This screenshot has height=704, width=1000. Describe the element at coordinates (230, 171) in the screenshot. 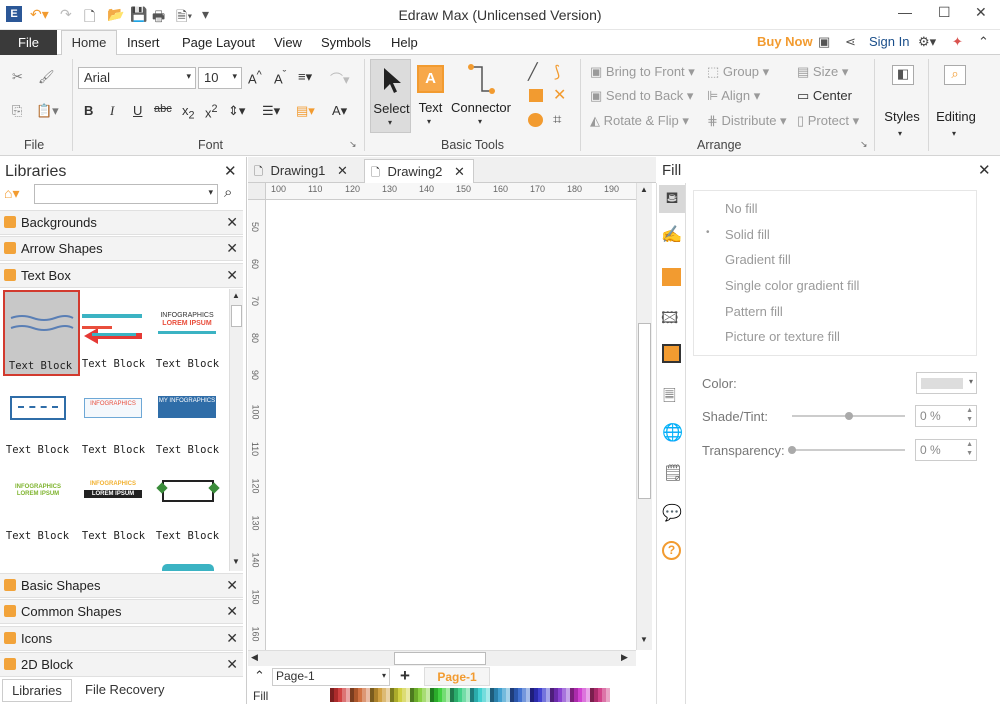

I see `close-libraries-icon: ✕` at that location.